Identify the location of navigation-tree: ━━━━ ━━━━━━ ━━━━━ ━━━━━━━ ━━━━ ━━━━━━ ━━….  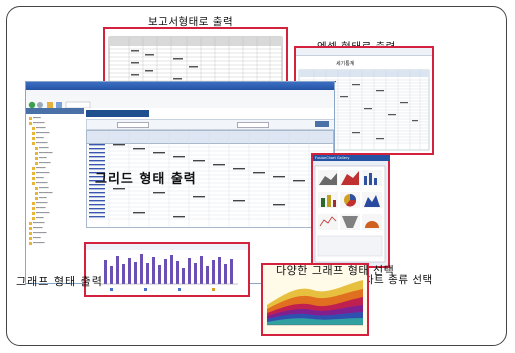
(55, 195).